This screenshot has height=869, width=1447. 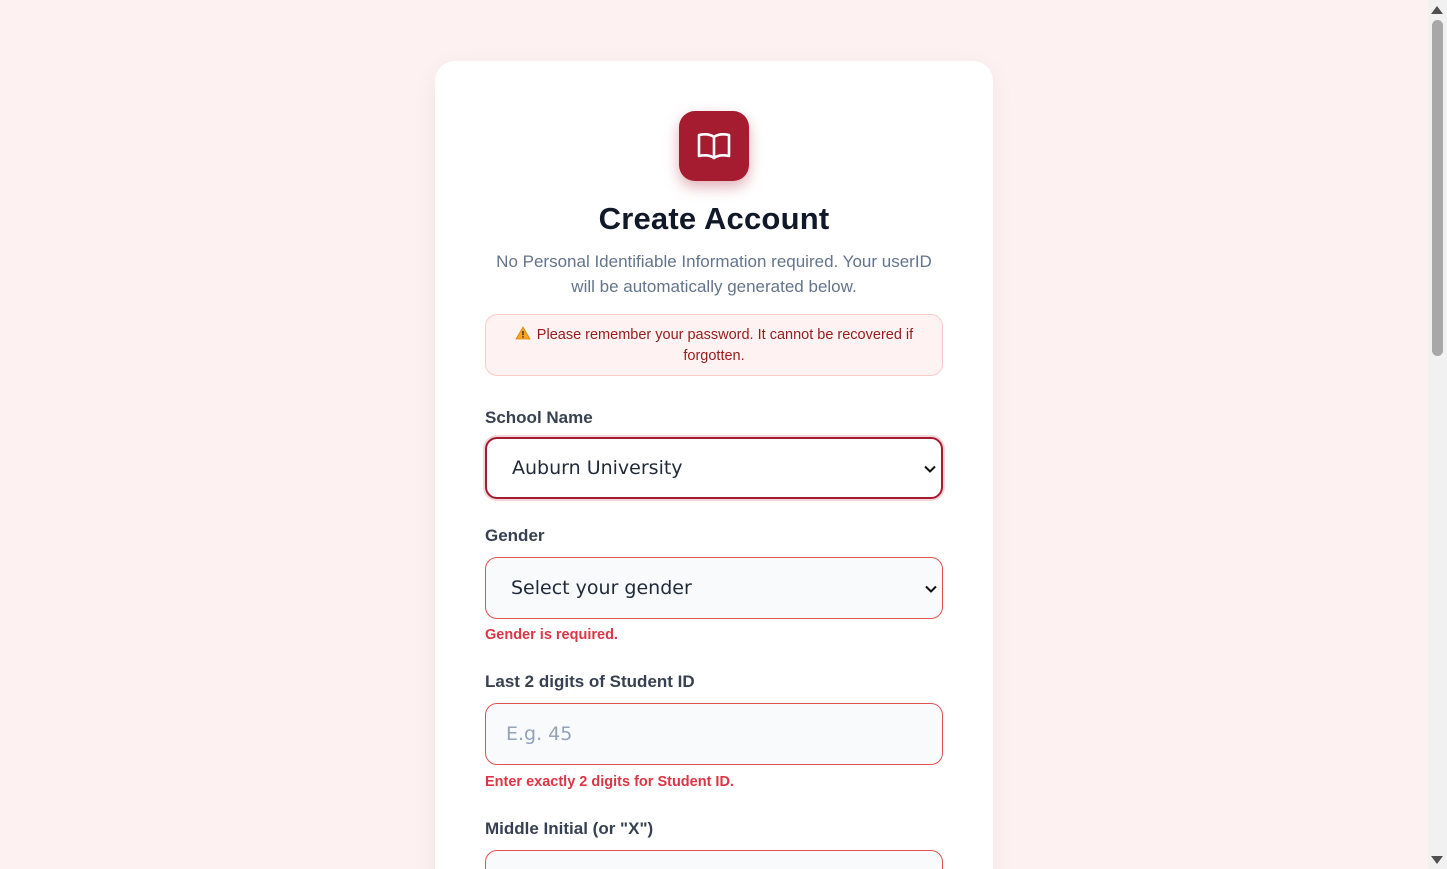 What do you see at coordinates (714, 859) in the screenshot?
I see `middle-initial-input` at bounding box center [714, 859].